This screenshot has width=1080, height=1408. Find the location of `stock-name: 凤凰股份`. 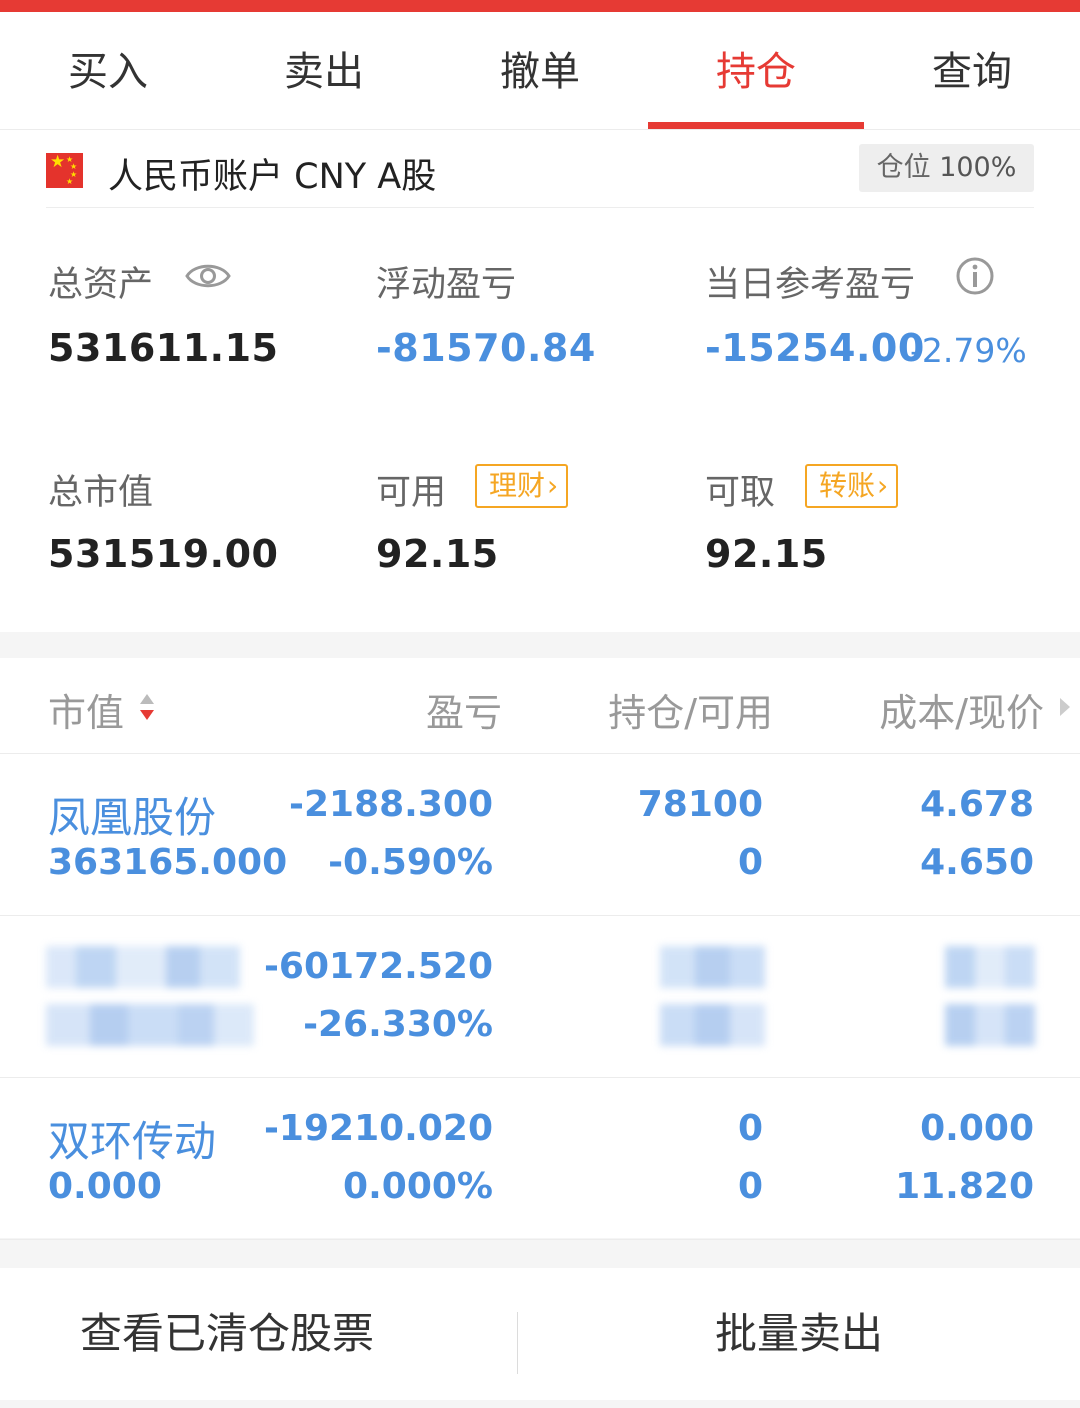

stock-name: 凤凰股份 is located at coordinates (132, 817).